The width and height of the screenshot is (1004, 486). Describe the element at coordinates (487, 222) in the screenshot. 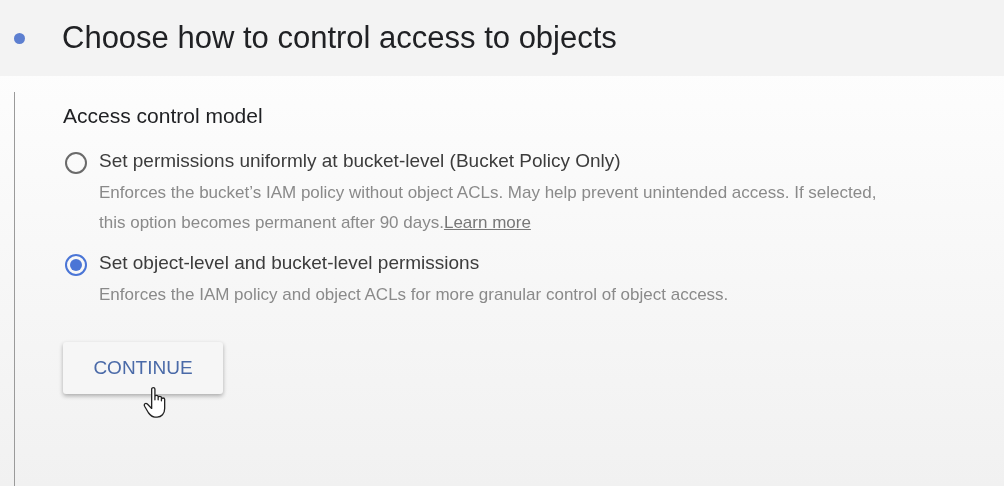

I see `learn-more-link: Learn more` at that location.